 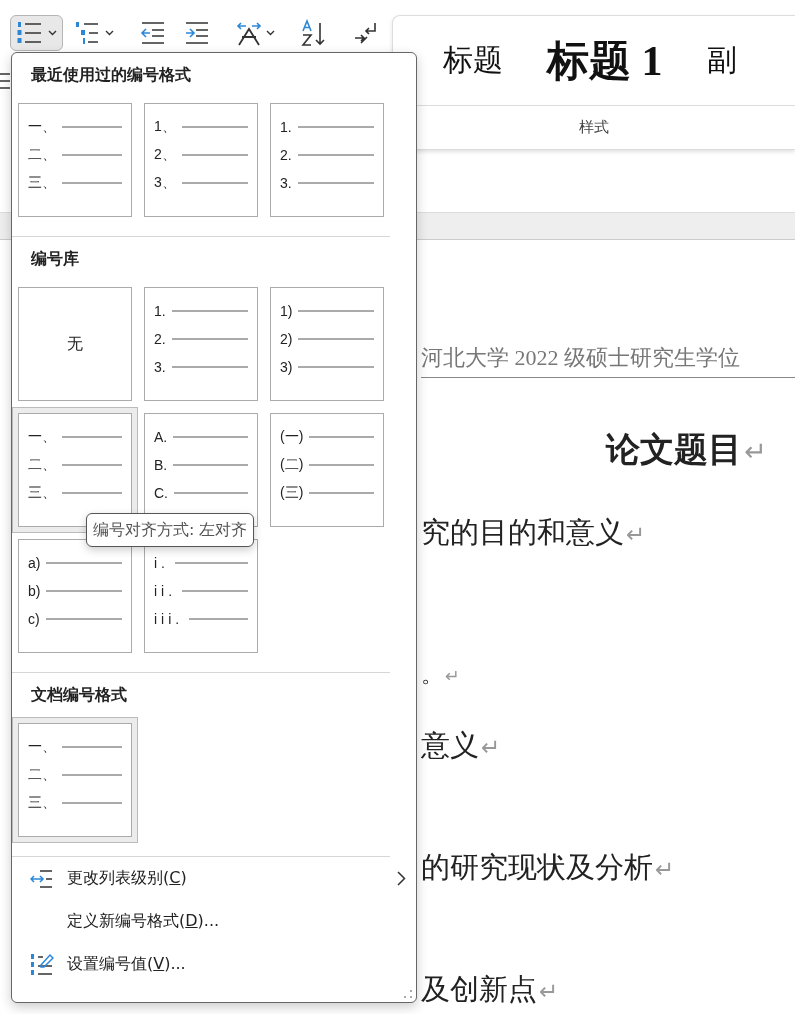 I want to click on list-number: 3), so click(x=286, y=367).